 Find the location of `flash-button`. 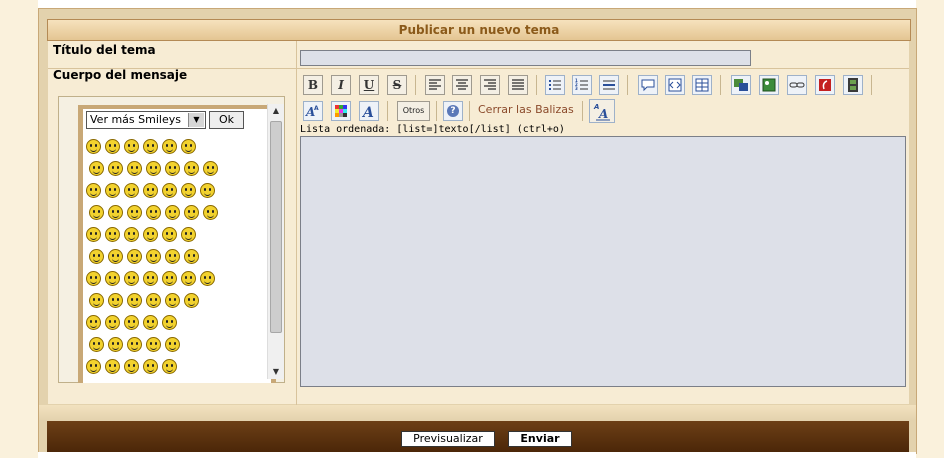

flash-button is located at coordinates (825, 85).